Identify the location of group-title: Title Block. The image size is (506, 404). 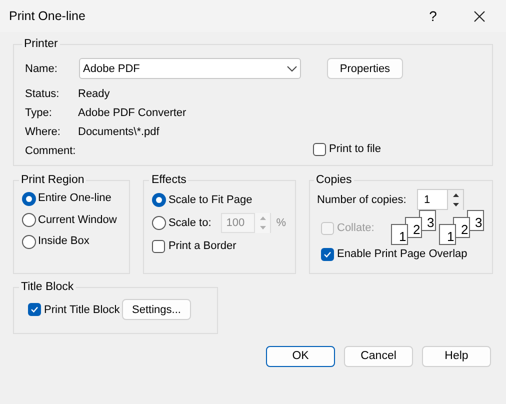
(47, 287).